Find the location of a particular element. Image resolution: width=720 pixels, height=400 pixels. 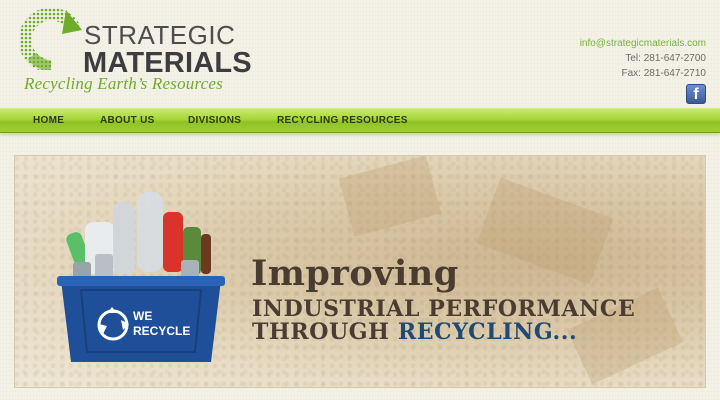

banner-subheadline-line1: INDUSTRIAL PERFORMANCE is located at coordinates (444, 309).